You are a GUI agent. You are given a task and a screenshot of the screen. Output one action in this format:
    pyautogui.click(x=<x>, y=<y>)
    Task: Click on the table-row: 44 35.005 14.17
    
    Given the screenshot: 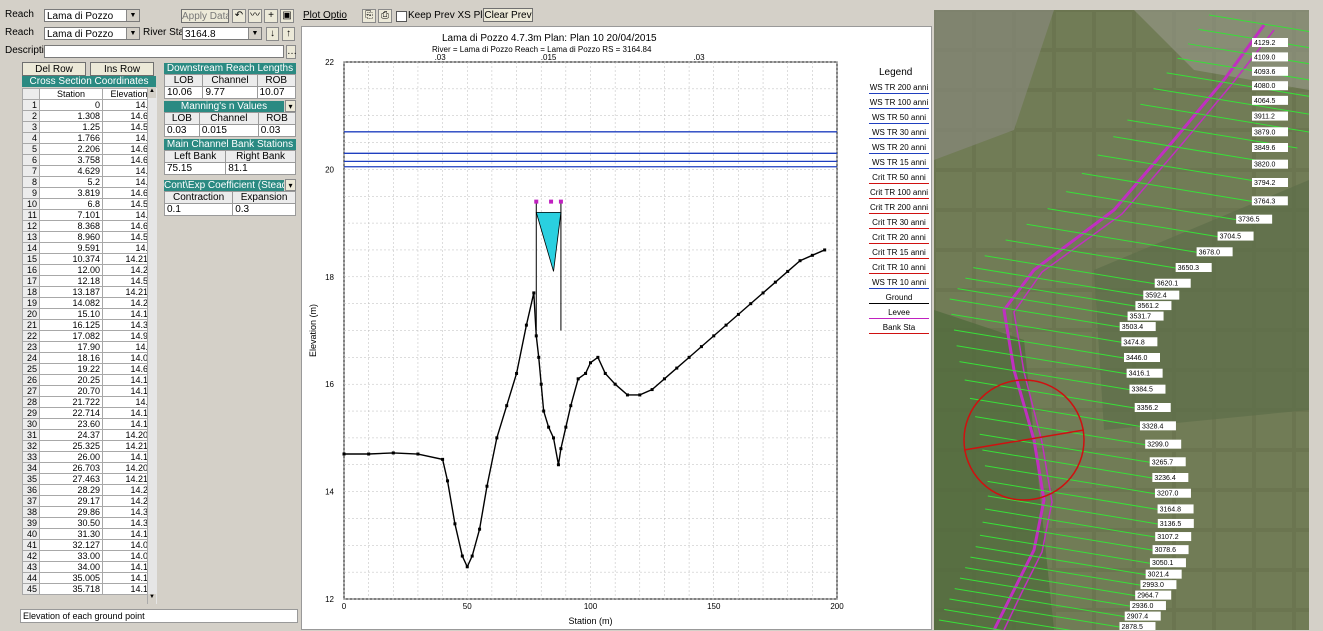 What is the action you would take?
    pyautogui.click(x=89, y=578)
    